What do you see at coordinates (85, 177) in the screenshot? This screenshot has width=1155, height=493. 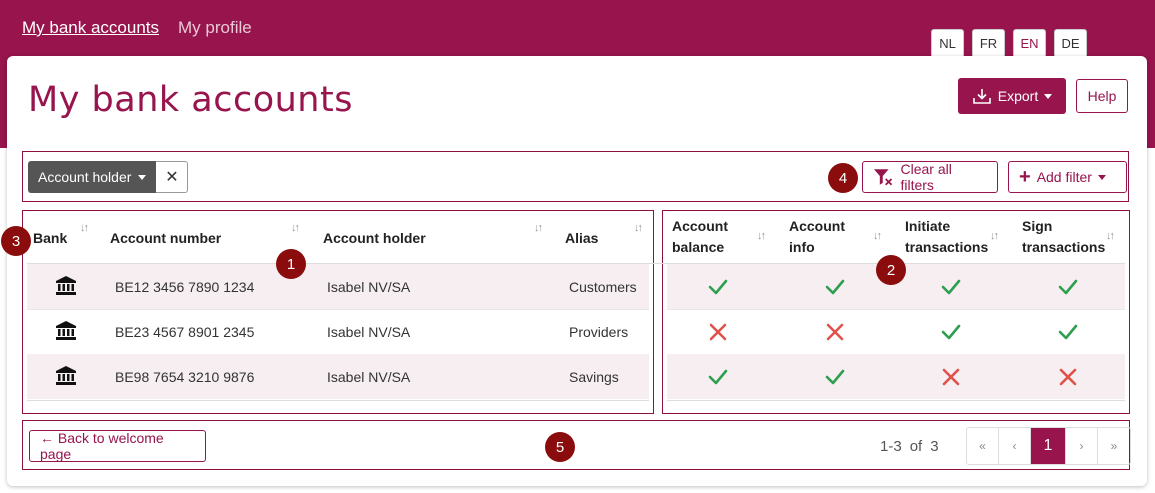 I see `filter-chip-label: Account holder` at bounding box center [85, 177].